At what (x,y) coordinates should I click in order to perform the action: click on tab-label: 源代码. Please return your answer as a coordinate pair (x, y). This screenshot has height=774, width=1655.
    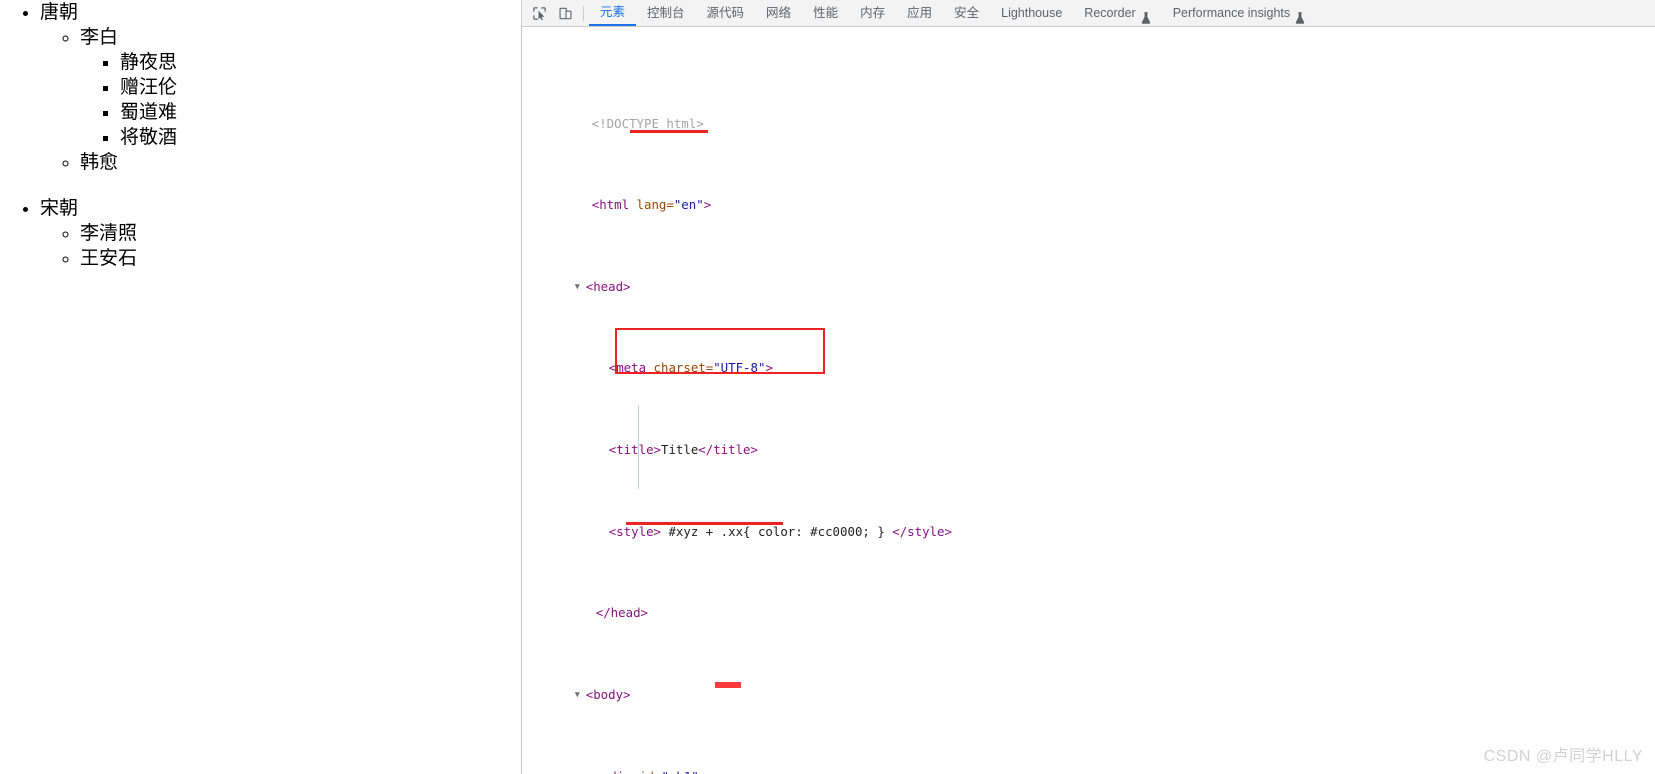
    Looking at the image, I should click on (725, 13).